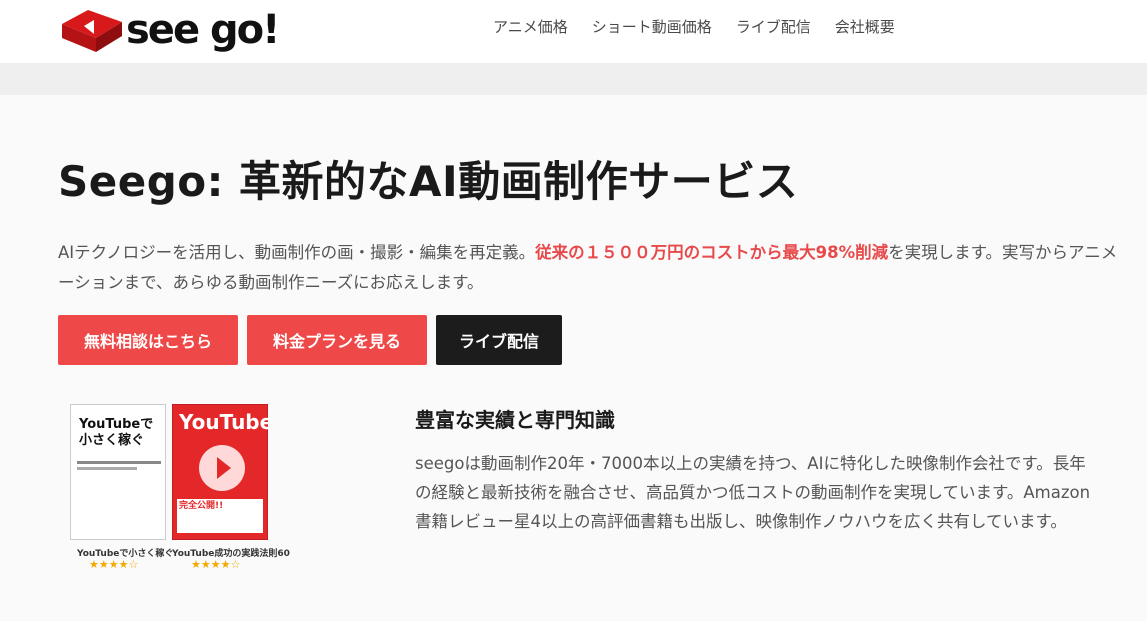  I want to click on view-pricing-button: 料金プランを見る, so click(337, 340).